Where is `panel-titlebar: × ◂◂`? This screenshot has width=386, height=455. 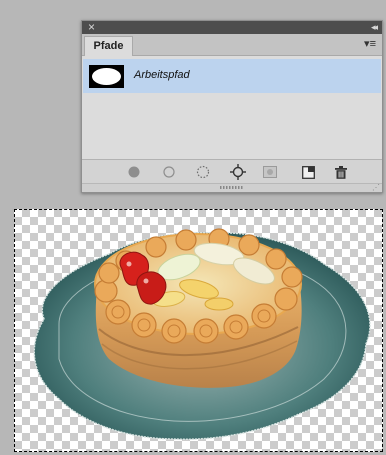 panel-titlebar: × ◂◂ is located at coordinates (232, 27).